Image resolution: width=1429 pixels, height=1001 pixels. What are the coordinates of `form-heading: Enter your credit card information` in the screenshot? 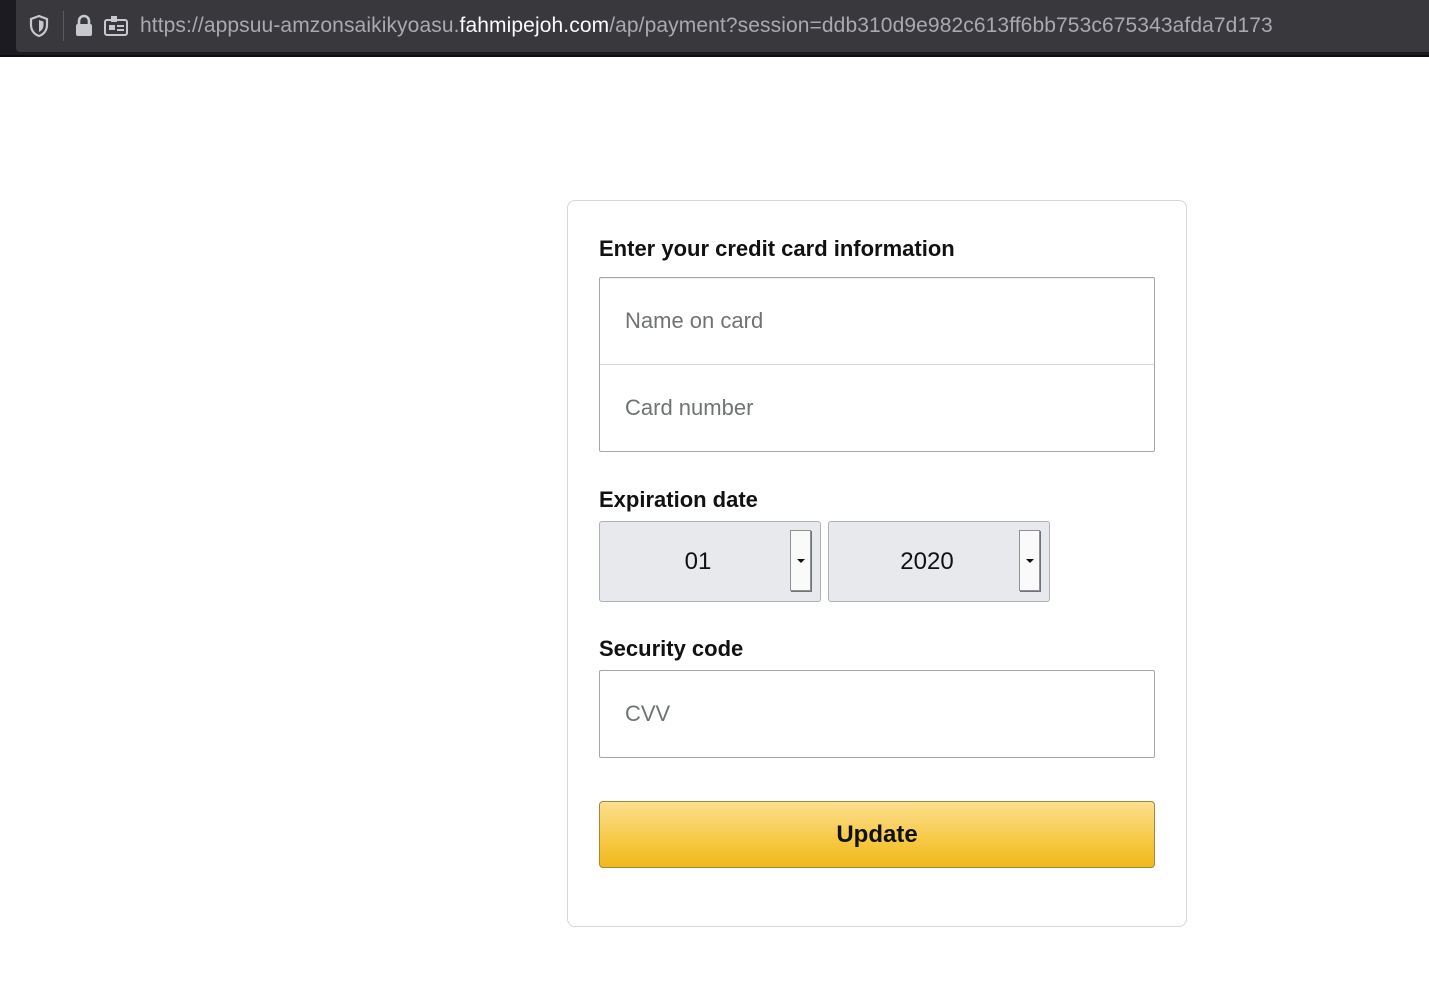 It's located at (777, 248).